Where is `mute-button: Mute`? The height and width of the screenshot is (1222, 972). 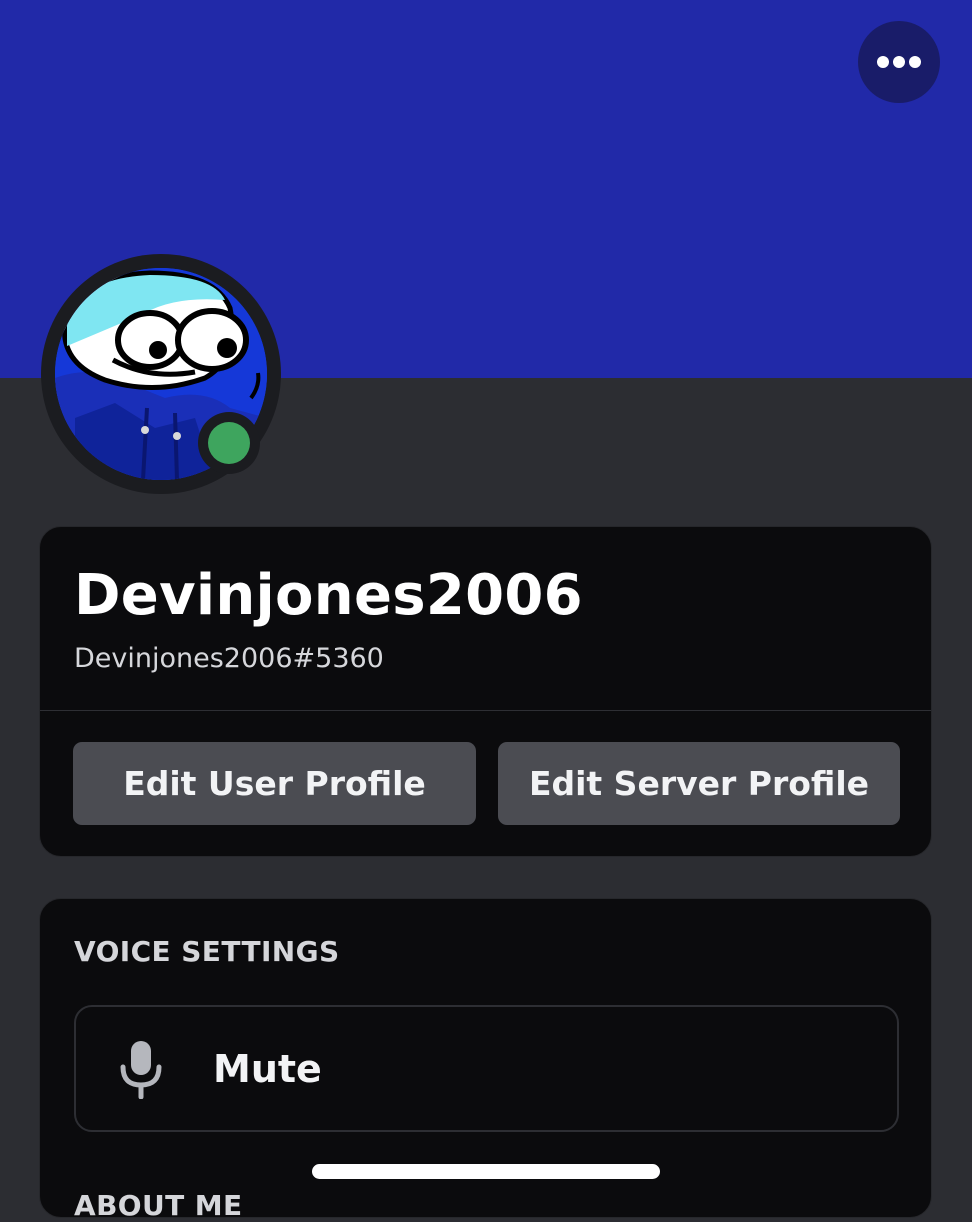 mute-button: Mute is located at coordinates (486, 1068).